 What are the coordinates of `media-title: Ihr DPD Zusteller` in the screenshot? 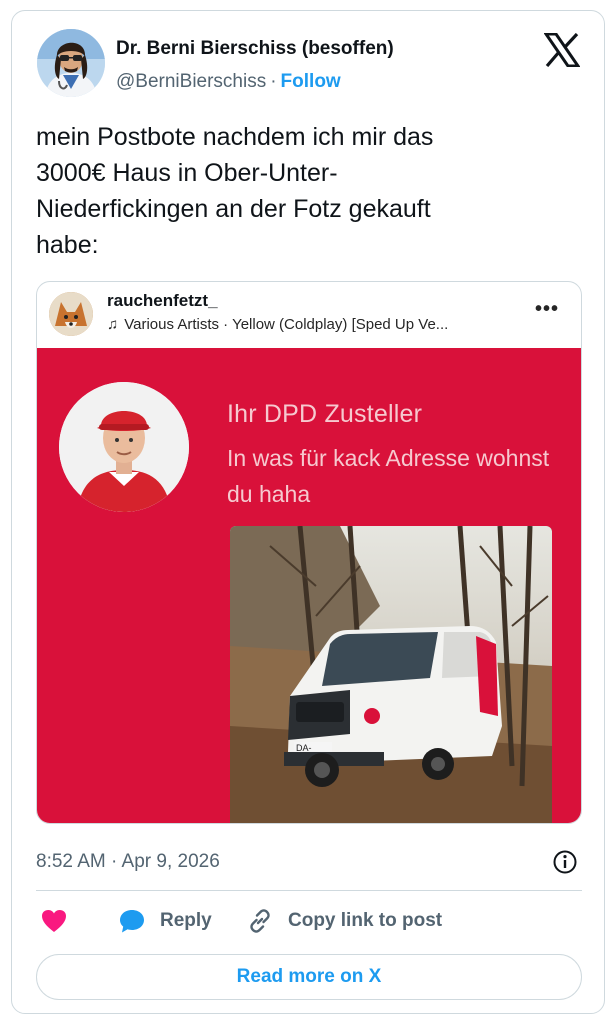 It's located at (325, 414).